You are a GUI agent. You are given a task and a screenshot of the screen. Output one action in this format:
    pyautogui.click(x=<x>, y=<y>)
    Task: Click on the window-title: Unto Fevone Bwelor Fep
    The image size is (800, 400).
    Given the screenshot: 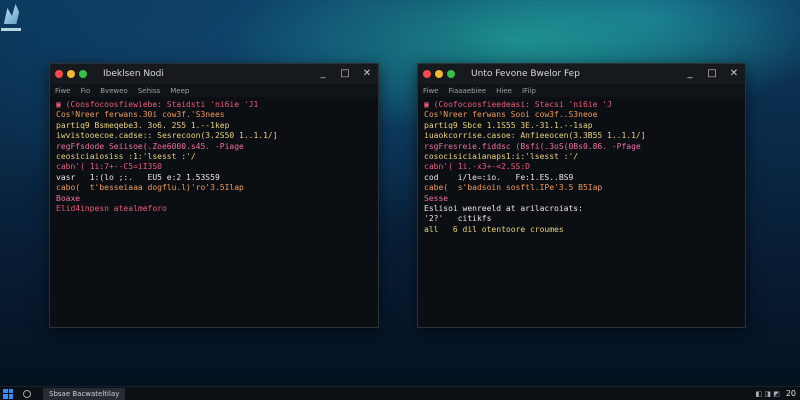 What is the action you would take?
    pyautogui.click(x=525, y=74)
    